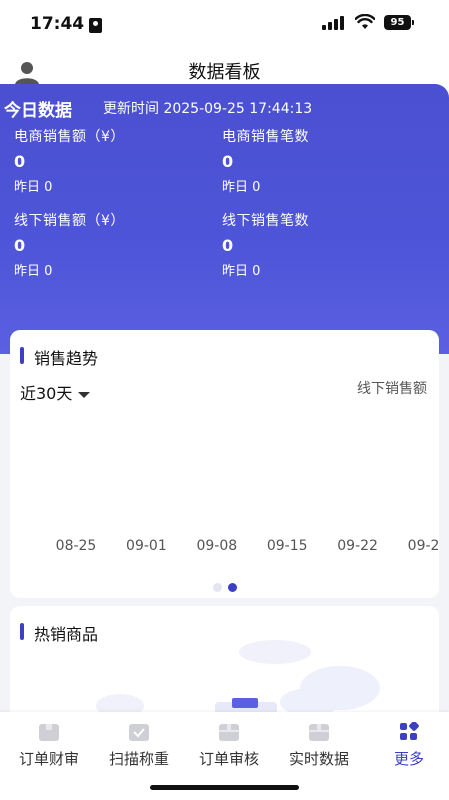  Describe the element at coordinates (49, 732) in the screenshot. I see `box-icon` at that location.